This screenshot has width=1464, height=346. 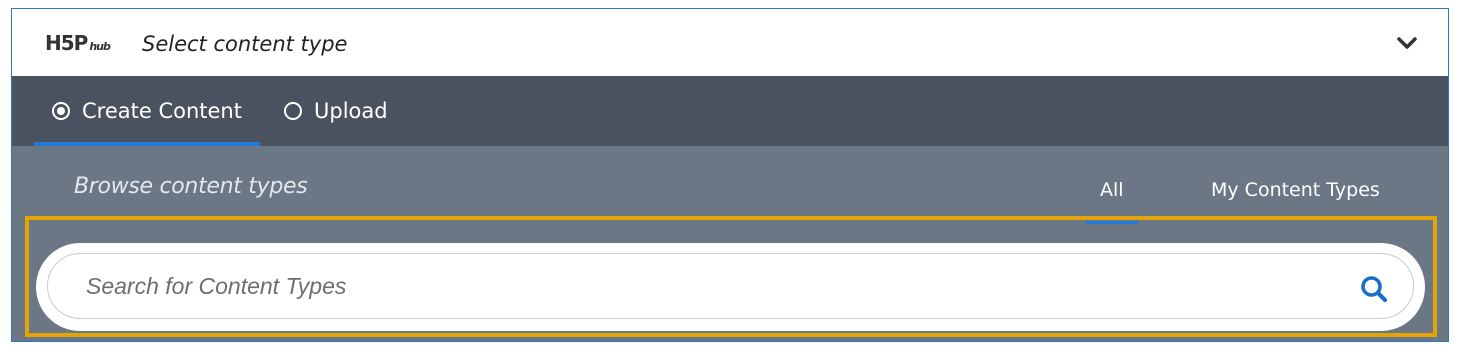 What do you see at coordinates (1374, 289) in the screenshot?
I see `search-icon` at bounding box center [1374, 289].